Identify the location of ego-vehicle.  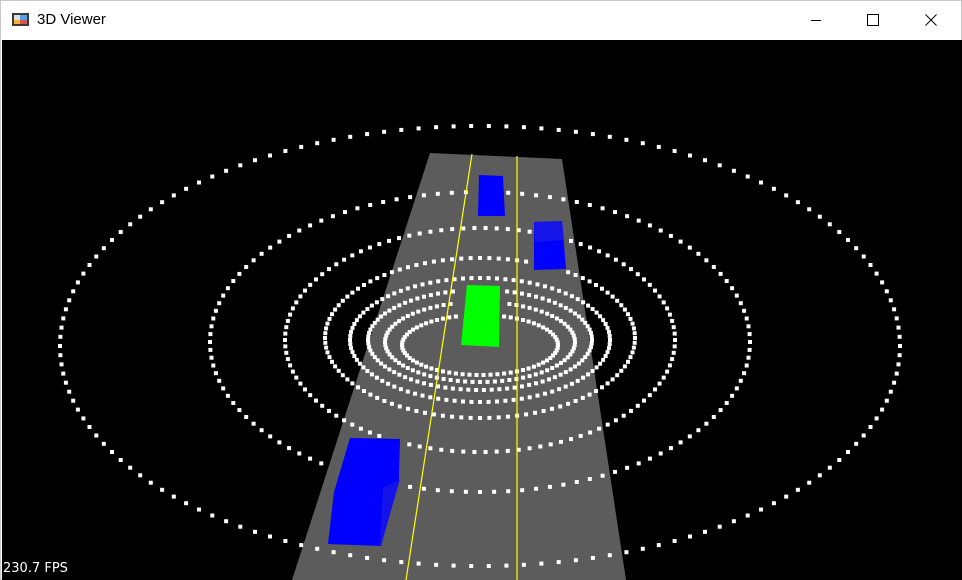
(480, 316).